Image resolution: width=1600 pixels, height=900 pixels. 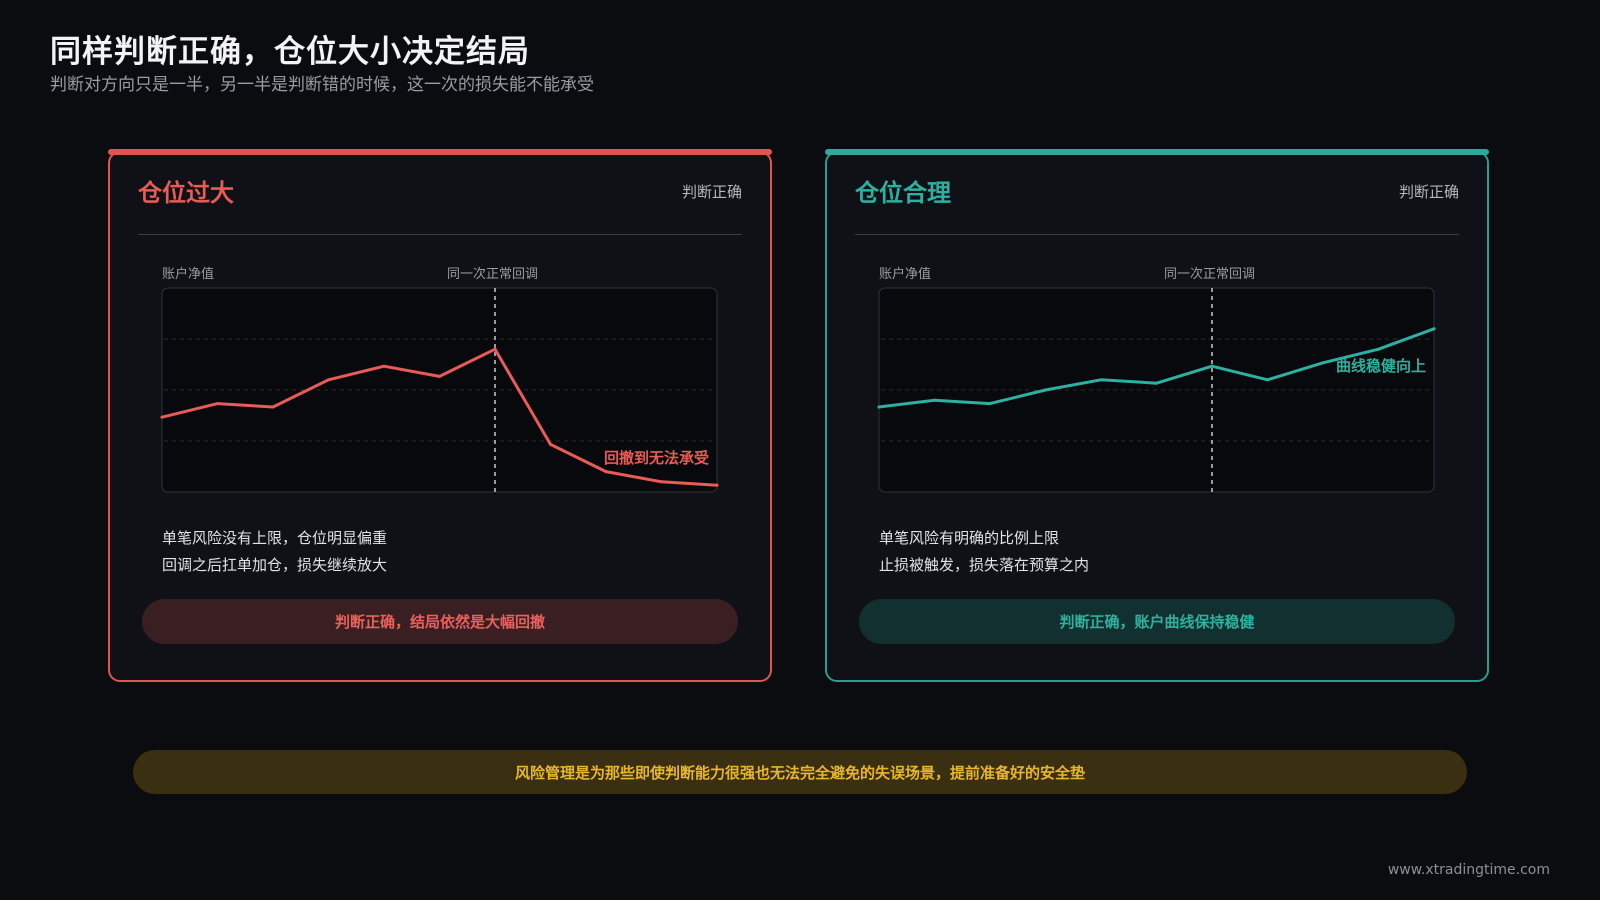 I want to click on risk-management-banner: 风险管理是为那些即使判断能力很强也无法完全避免的失误场景，提前准备好的安全垫, so click(x=800, y=772).